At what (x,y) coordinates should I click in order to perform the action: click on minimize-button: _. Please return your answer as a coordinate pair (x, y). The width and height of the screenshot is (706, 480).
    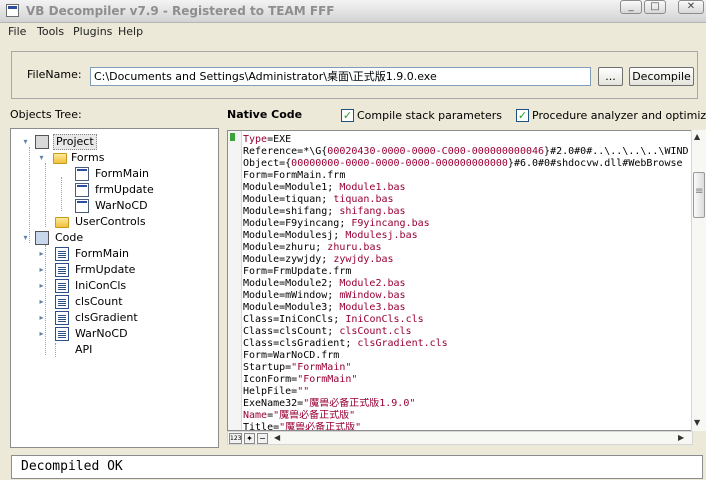
    Looking at the image, I should click on (631, 7).